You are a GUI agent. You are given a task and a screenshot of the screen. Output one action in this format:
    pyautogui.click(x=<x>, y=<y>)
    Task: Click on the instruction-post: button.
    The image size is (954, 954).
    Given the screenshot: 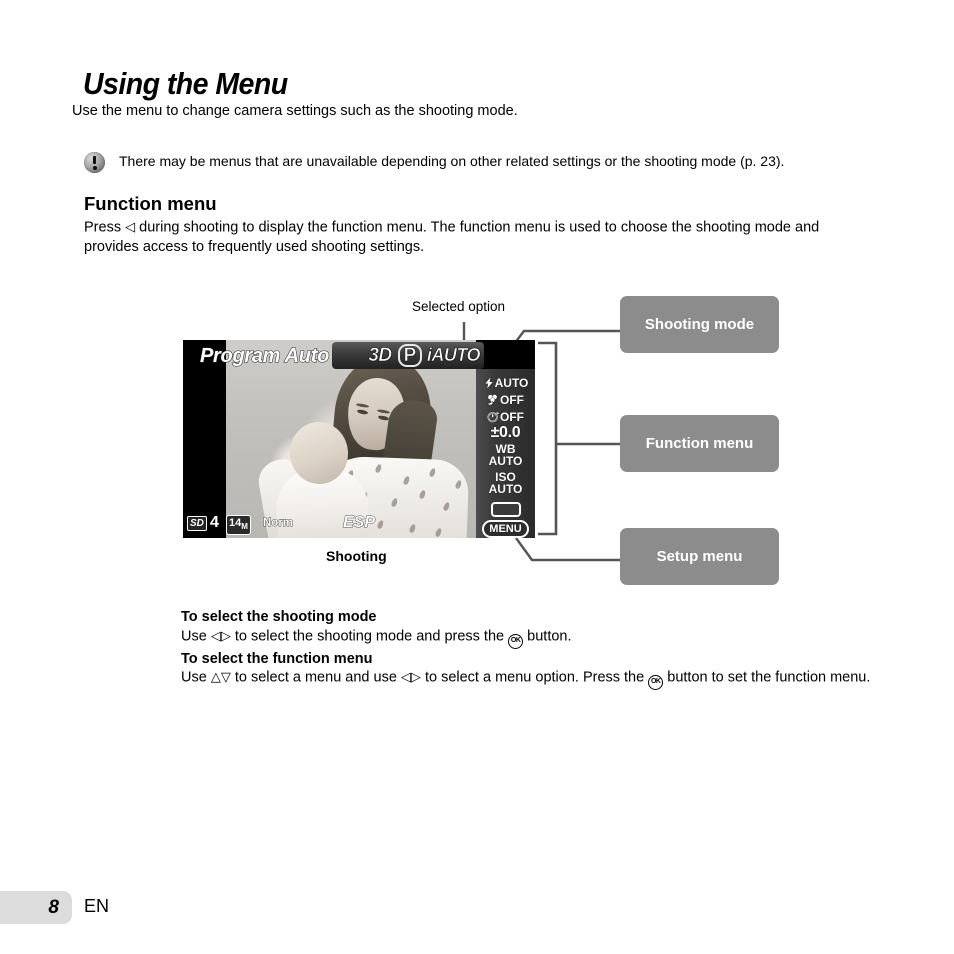 What is the action you would take?
    pyautogui.click(x=549, y=636)
    